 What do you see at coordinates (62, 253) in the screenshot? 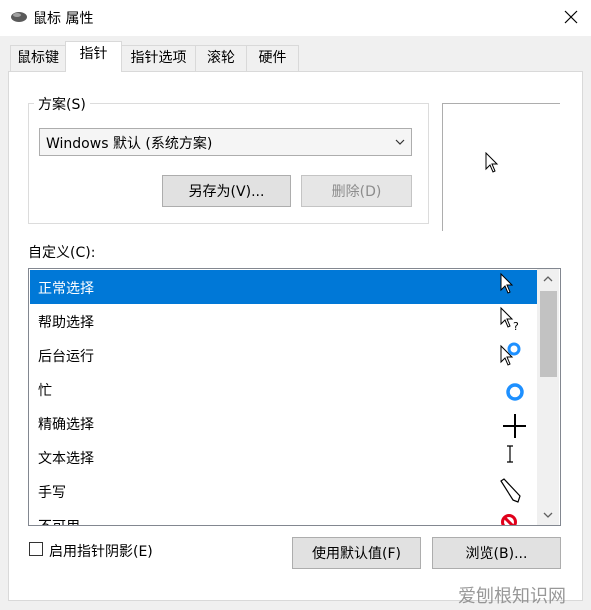
I see `customize-label: 自定义(C):` at bounding box center [62, 253].